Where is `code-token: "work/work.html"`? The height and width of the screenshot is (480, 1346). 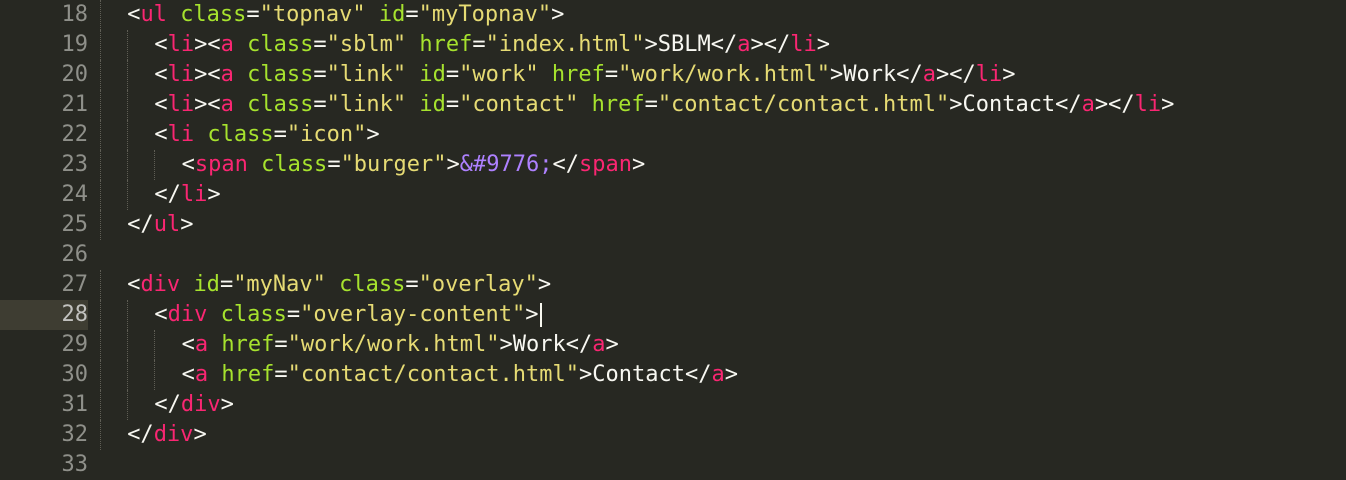
code-token: "work/work.html" is located at coordinates (393, 344).